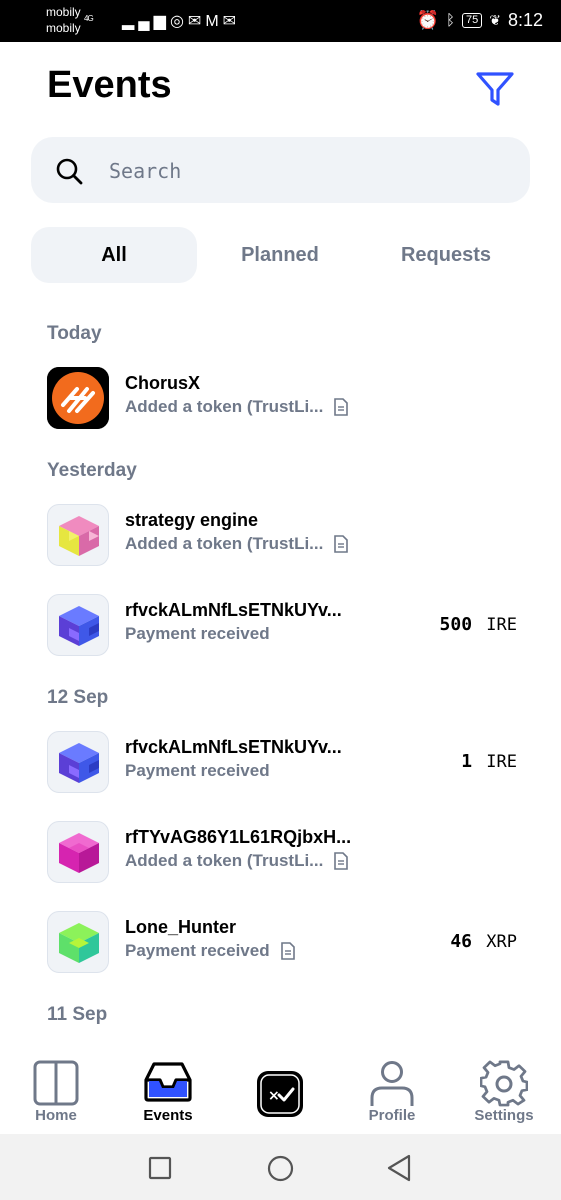  I want to click on chorusx-logo, so click(78, 398).